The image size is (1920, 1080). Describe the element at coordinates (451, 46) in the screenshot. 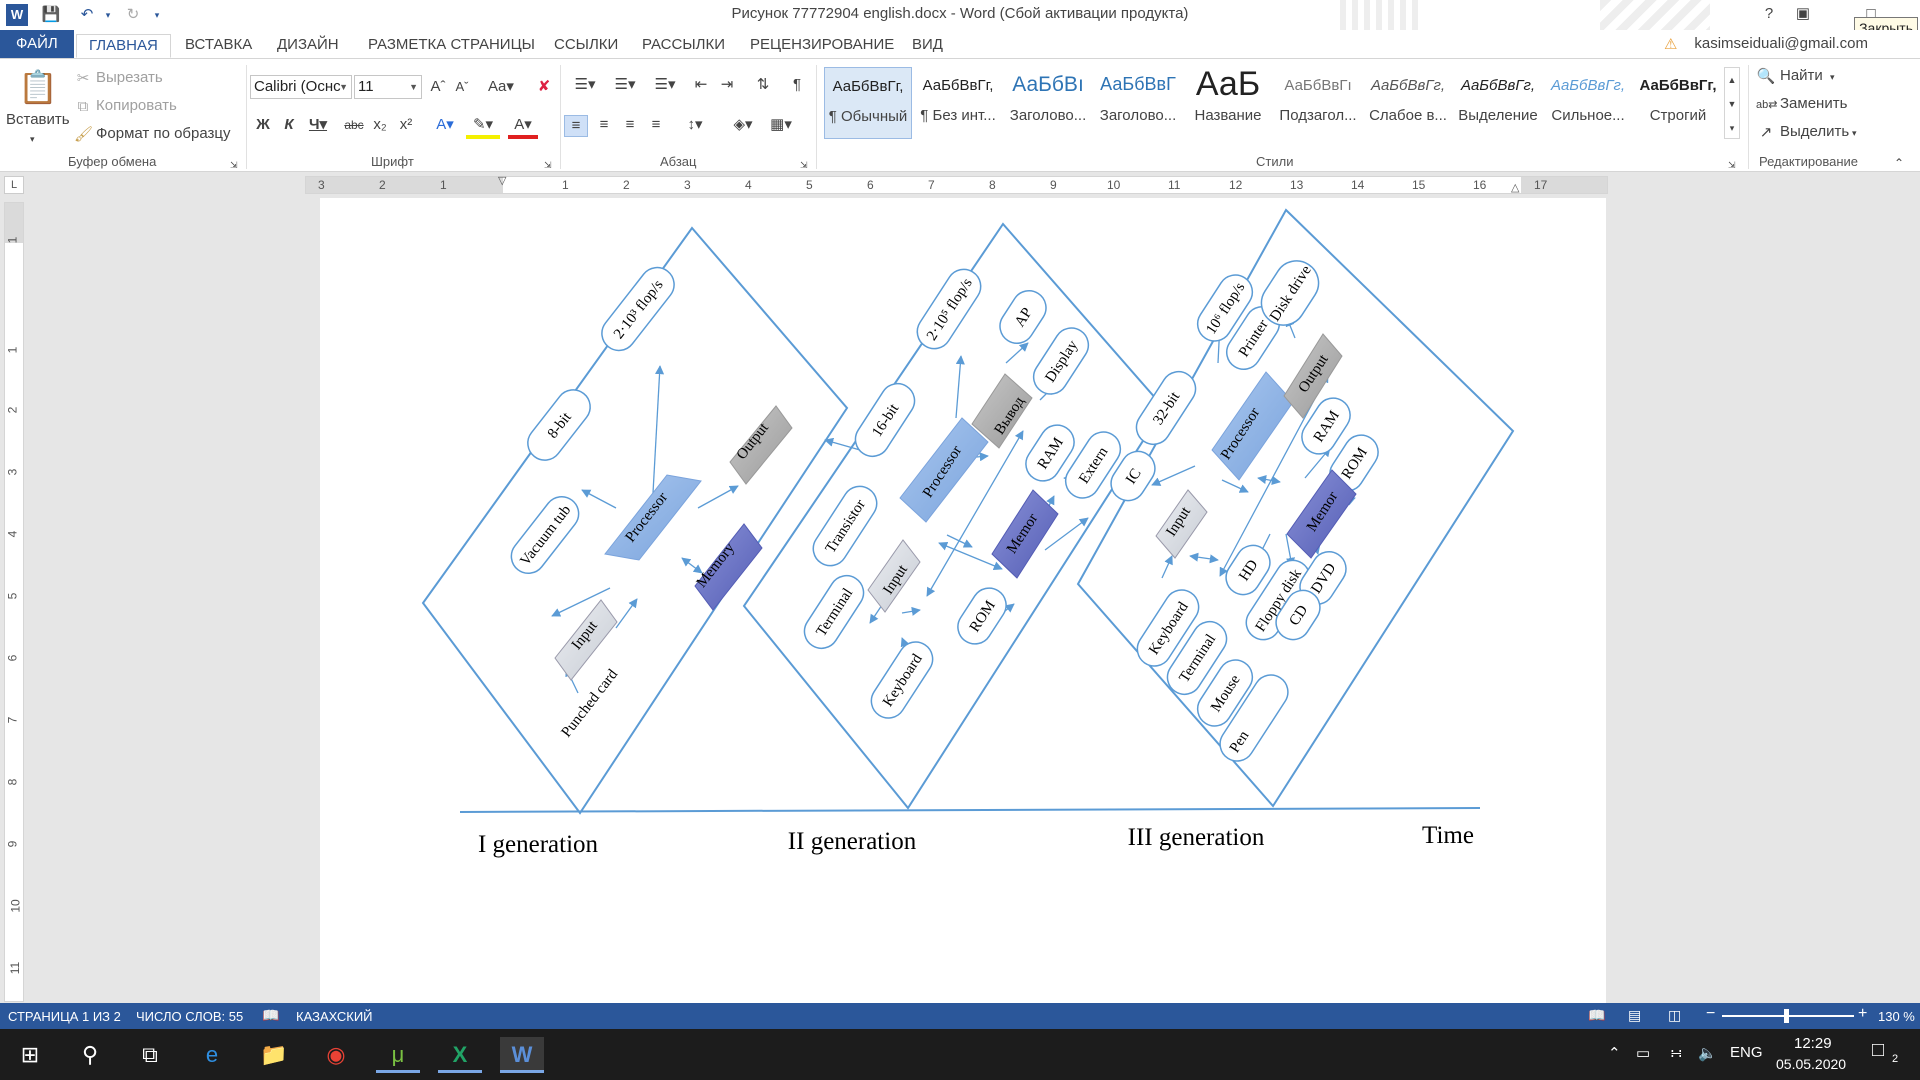

I see `tab-layout: РАЗМЕТКА СТРАНИЦЫ` at that location.